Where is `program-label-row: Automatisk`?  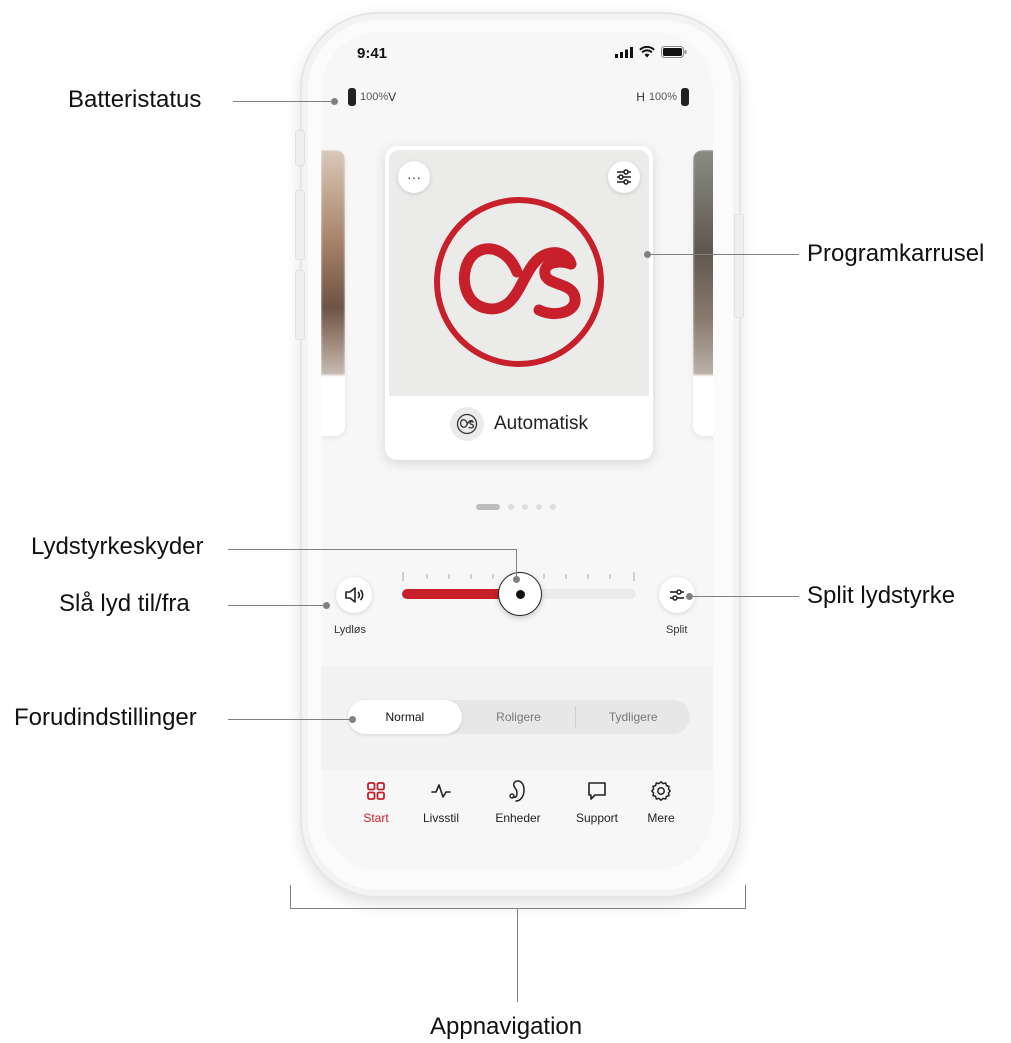
program-label-row: Automatisk is located at coordinates (519, 424).